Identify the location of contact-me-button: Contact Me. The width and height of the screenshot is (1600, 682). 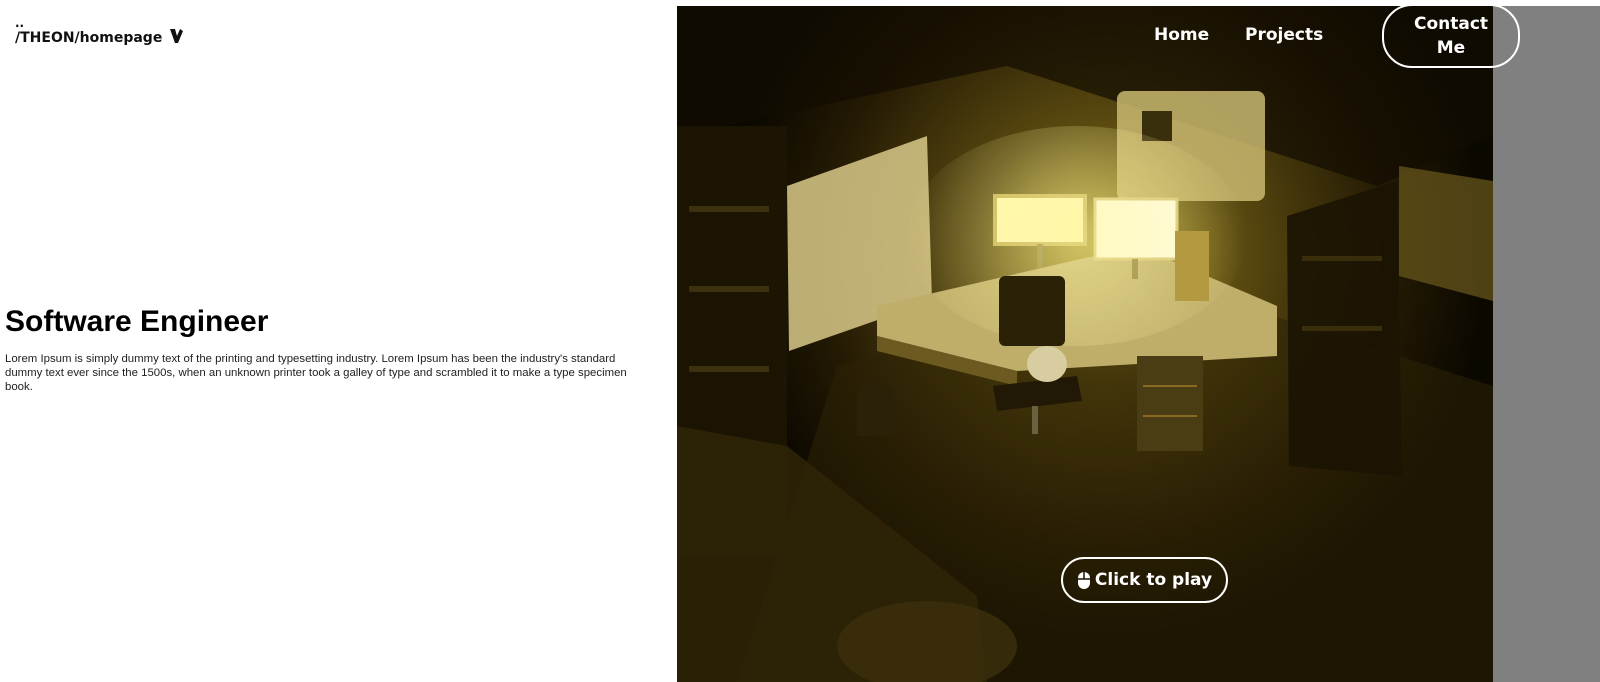
(1451, 36).